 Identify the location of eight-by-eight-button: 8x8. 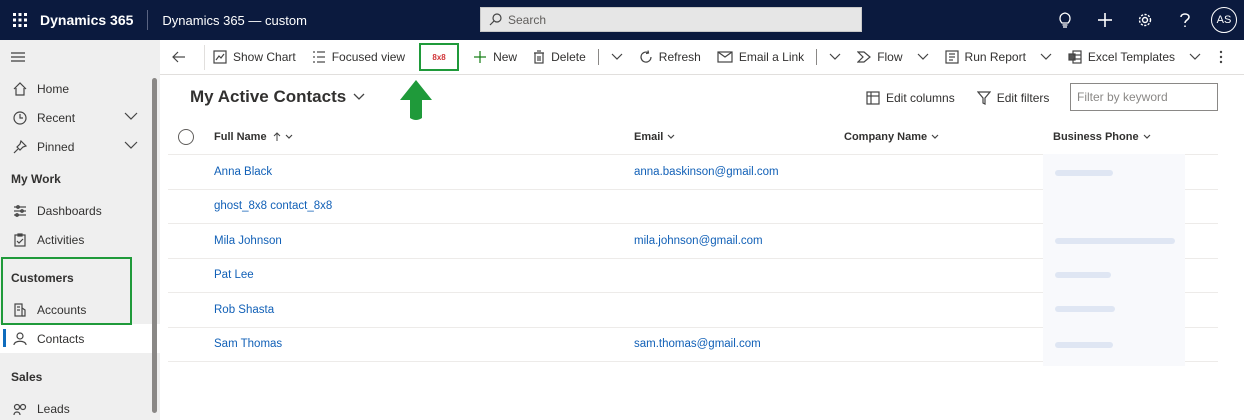
(439, 57).